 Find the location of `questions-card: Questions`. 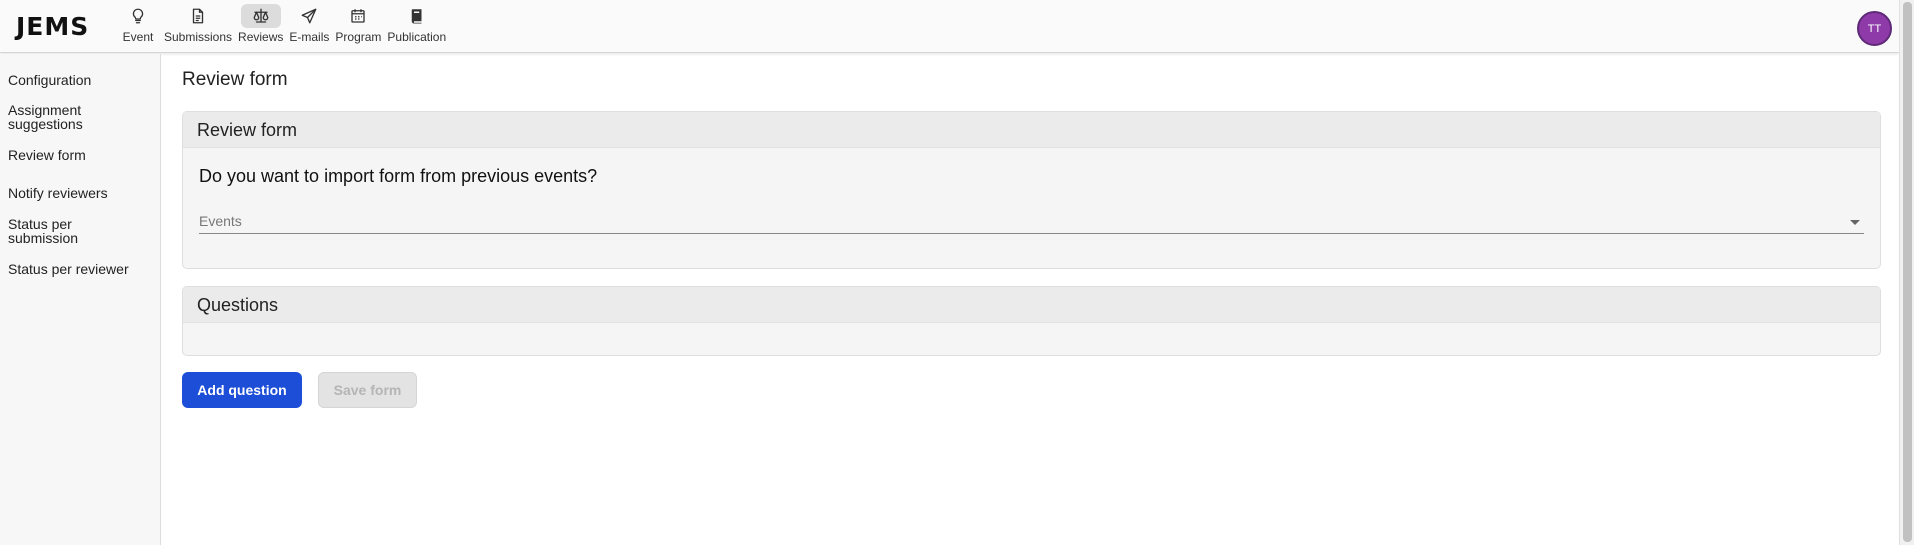

questions-card: Questions is located at coordinates (1031, 321).